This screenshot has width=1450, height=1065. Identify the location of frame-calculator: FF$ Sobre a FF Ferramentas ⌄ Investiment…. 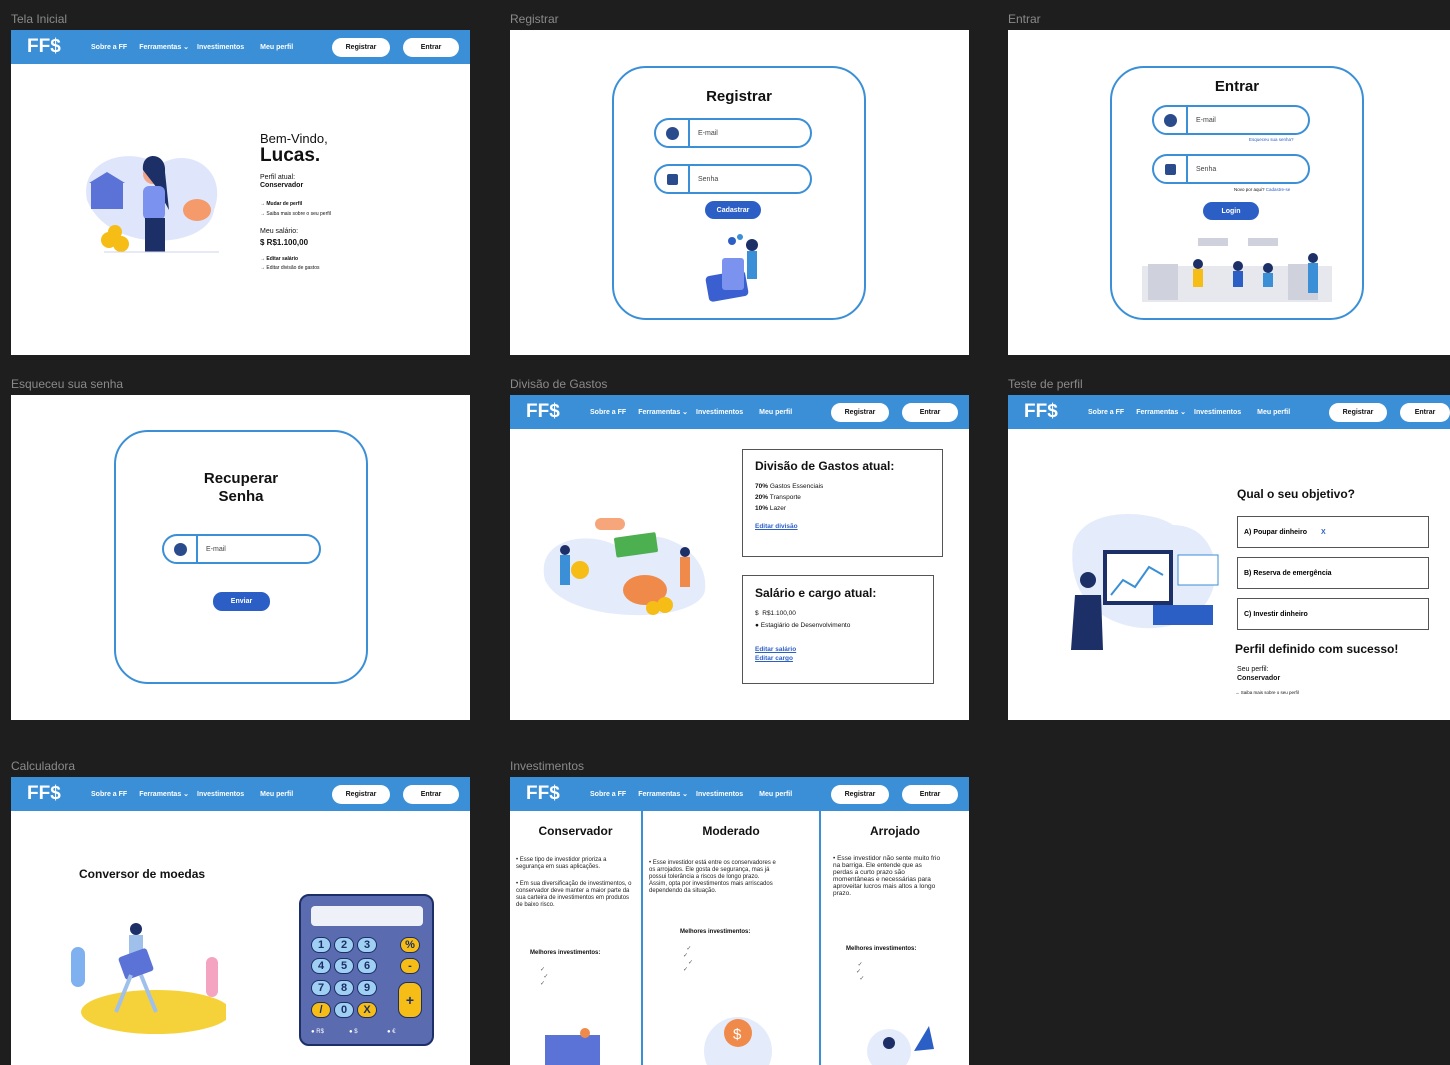
(240, 921).